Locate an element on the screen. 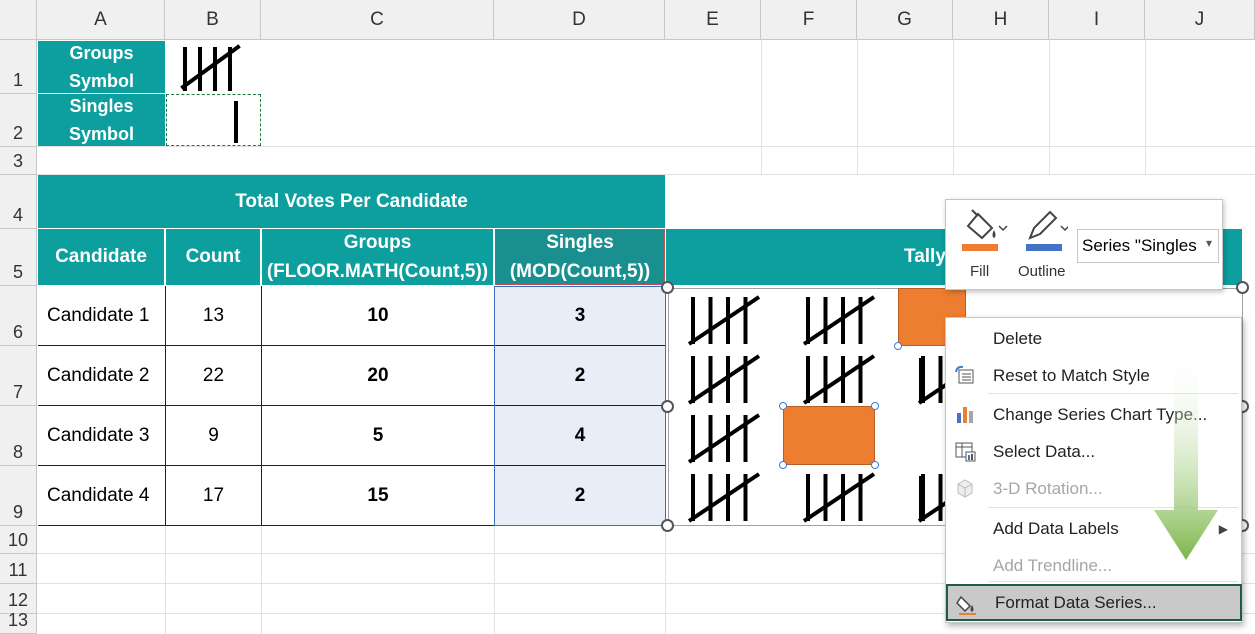 This screenshot has height=634, width=1255. header-singles: Singles (MOD(Count,5)) is located at coordinates (580, 257).